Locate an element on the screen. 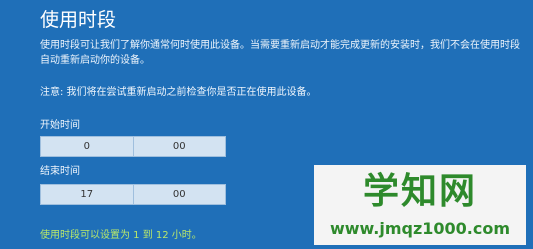  page-title: 使用时段 is located at coordinates (78, 20).